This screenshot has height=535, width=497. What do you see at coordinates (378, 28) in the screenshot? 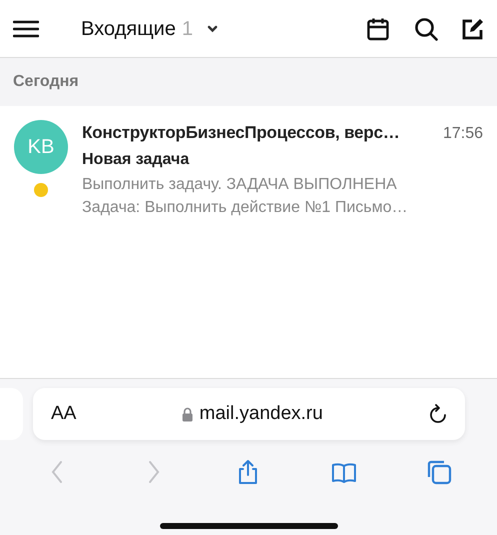
I see `calendar-icon` at bounding box center [378, 28].